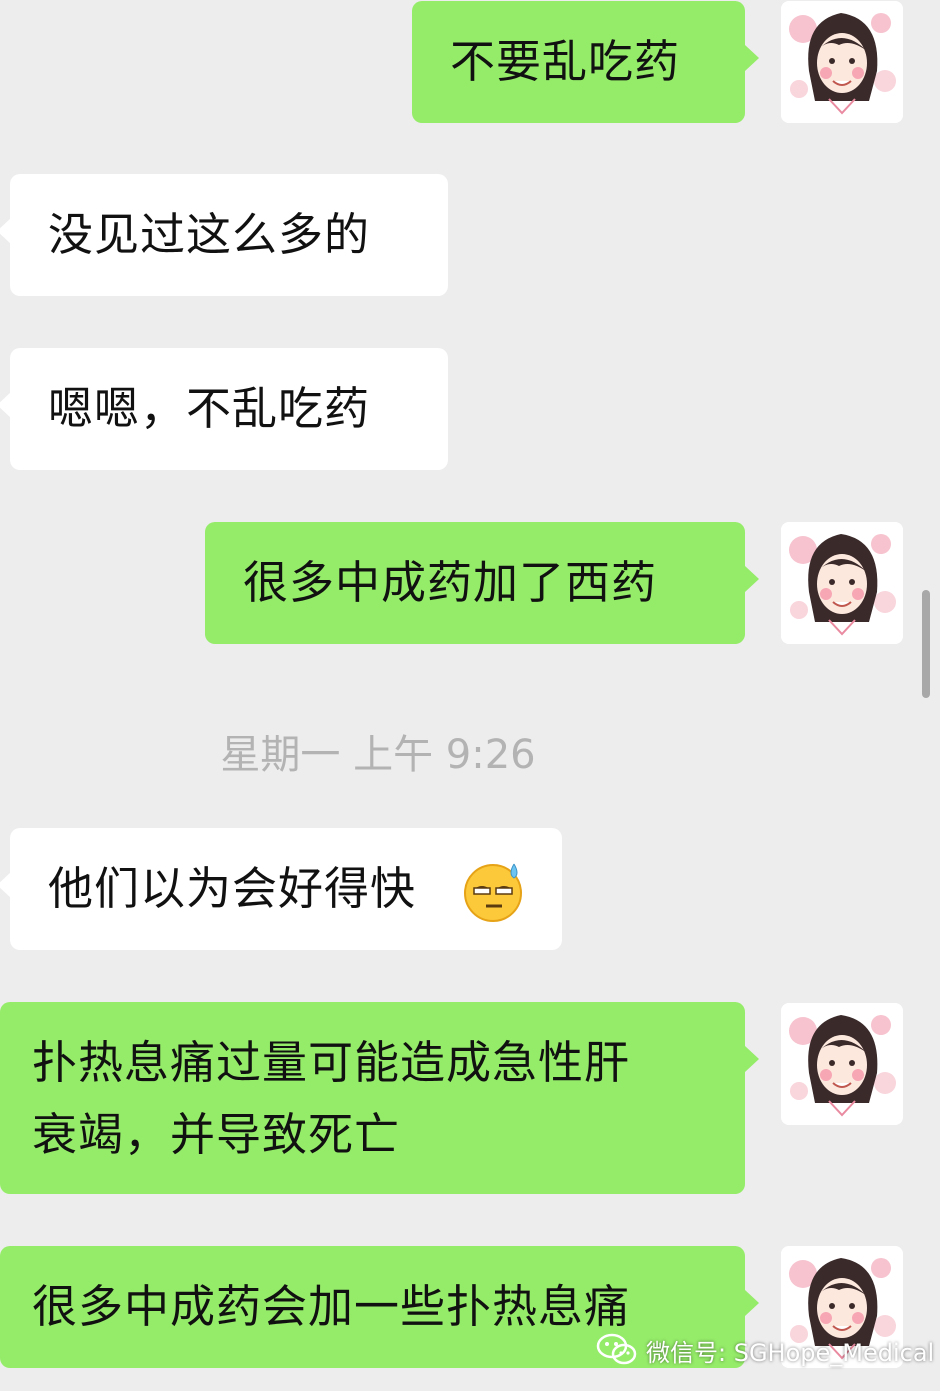  I want to click on message-text: 嗯嗯，不乱吃药, so click(209, 408).